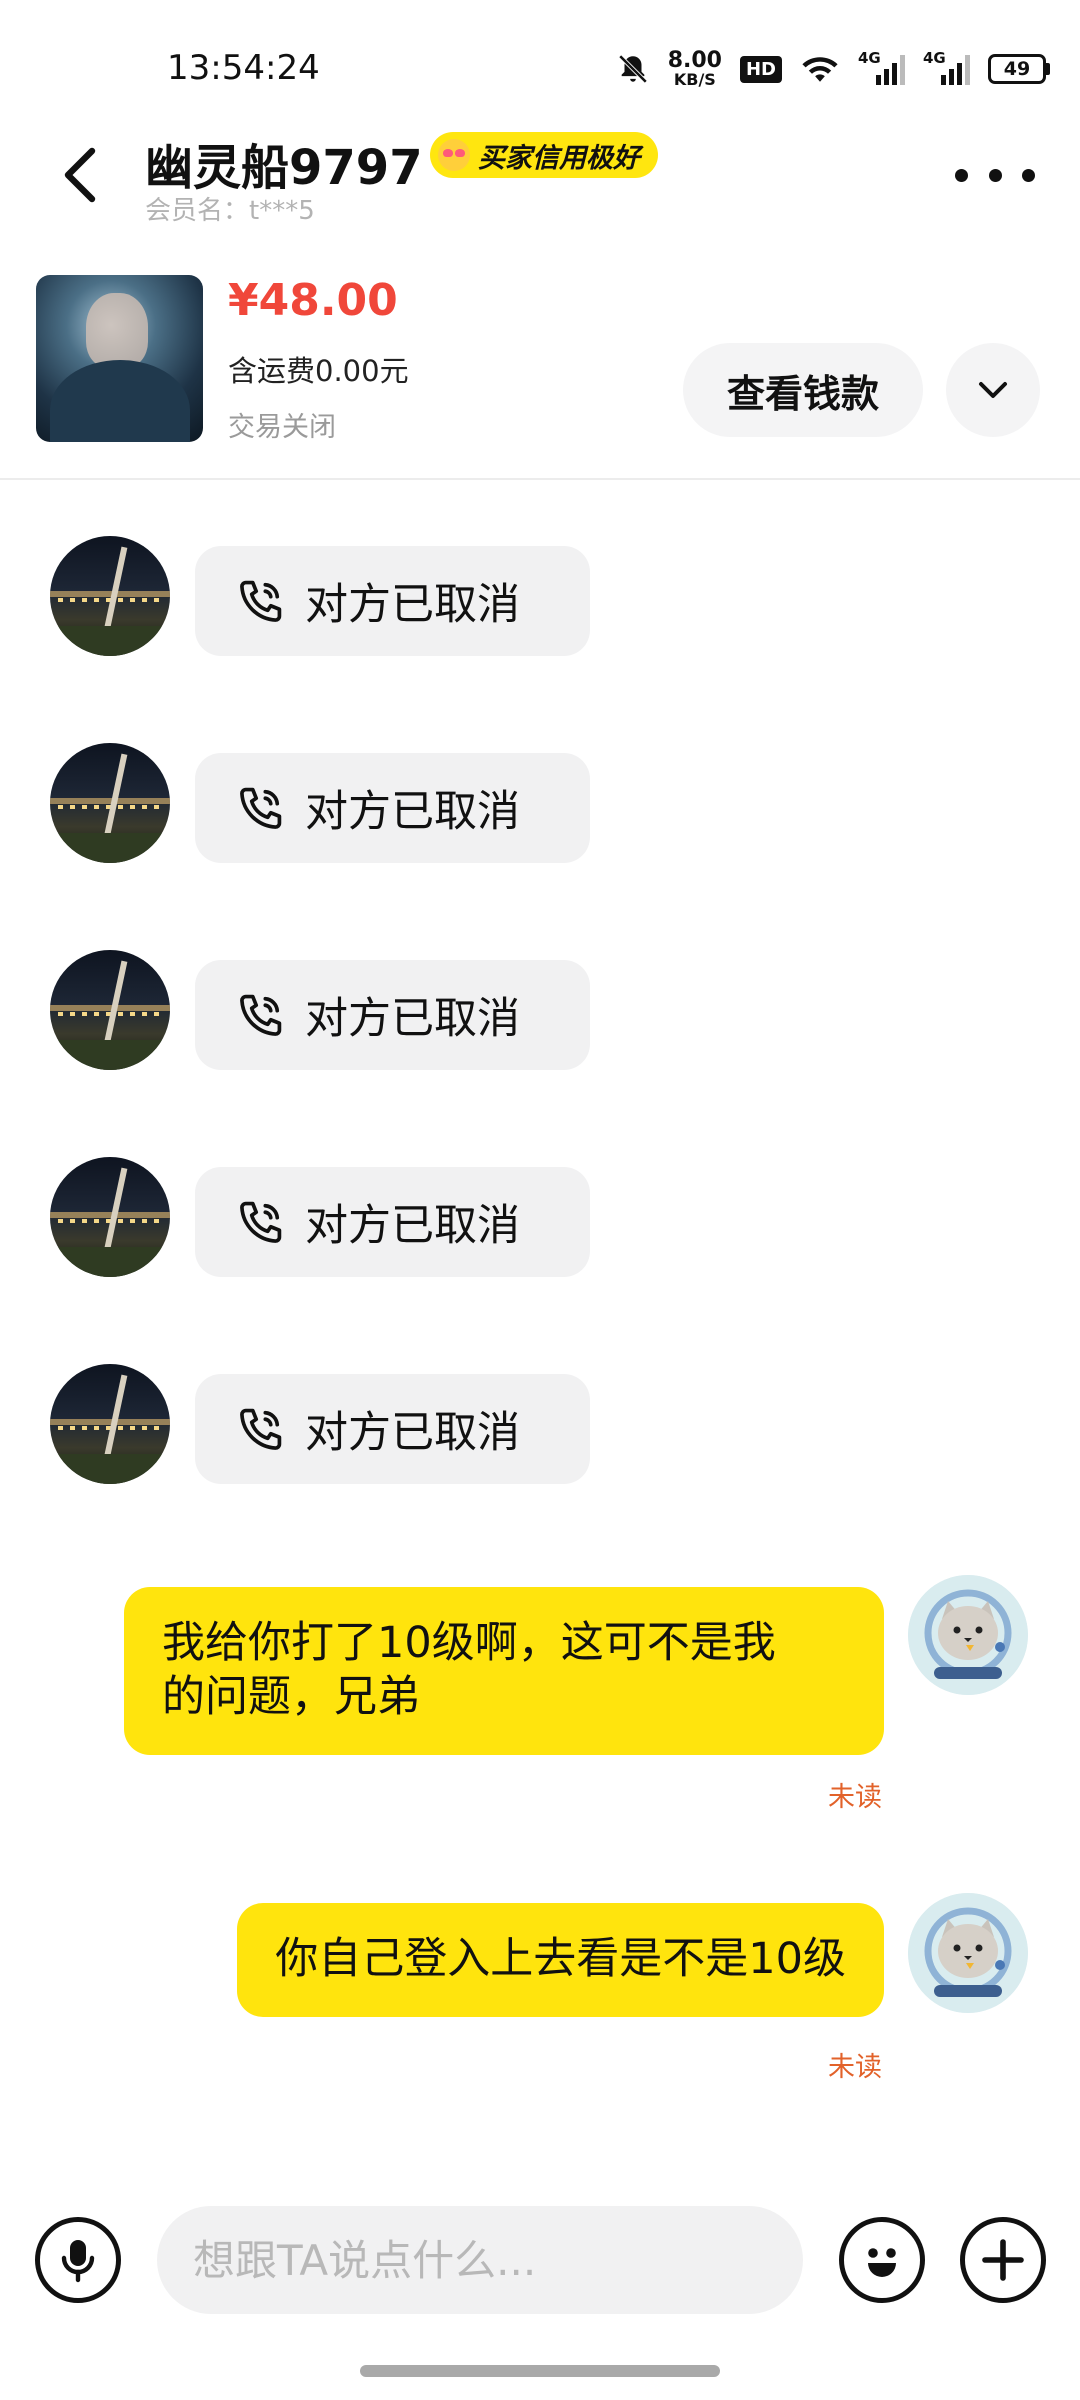 The height and width of the screenshot is (2400, 1080). I want to click on status-icons: 8.00 KB/S HD 4G 4G 49, so click(833, 69).